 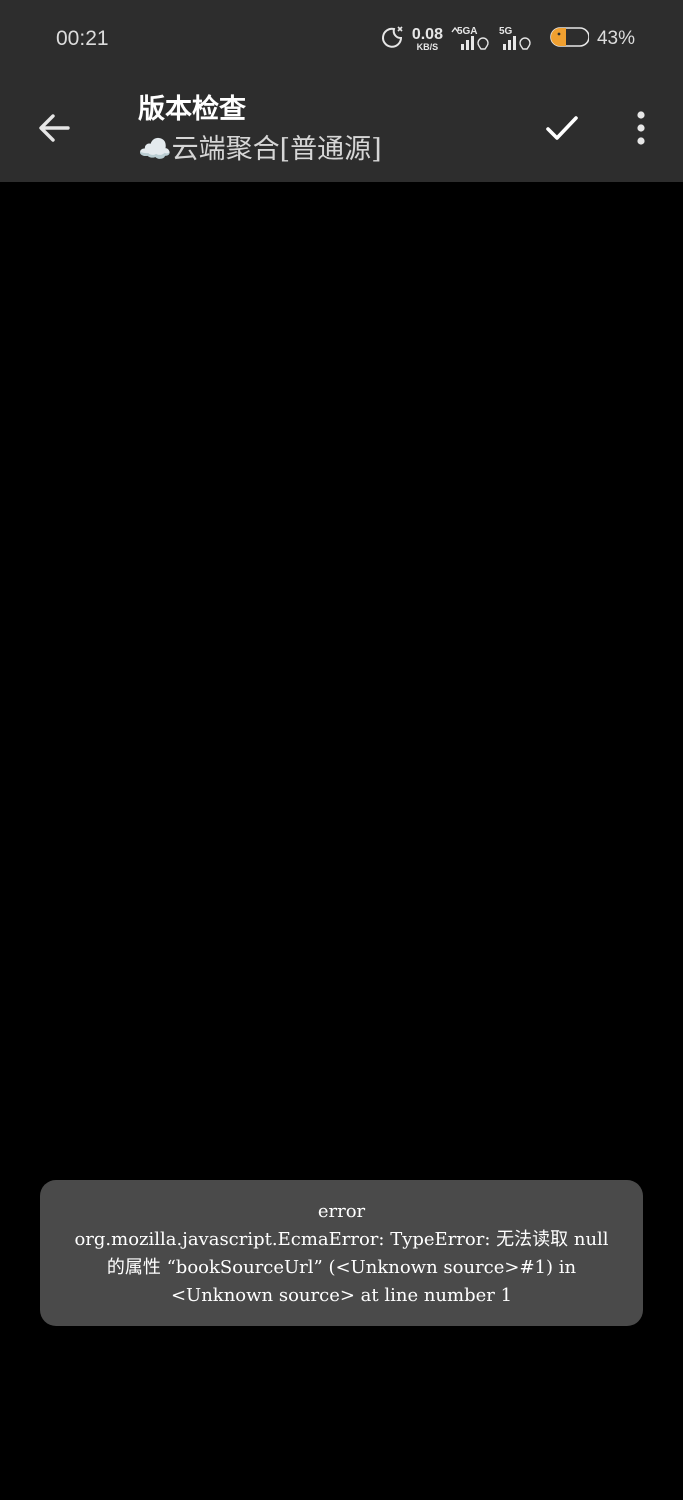 I want to click on status-time: 00:21, so click(x=82, y=38).